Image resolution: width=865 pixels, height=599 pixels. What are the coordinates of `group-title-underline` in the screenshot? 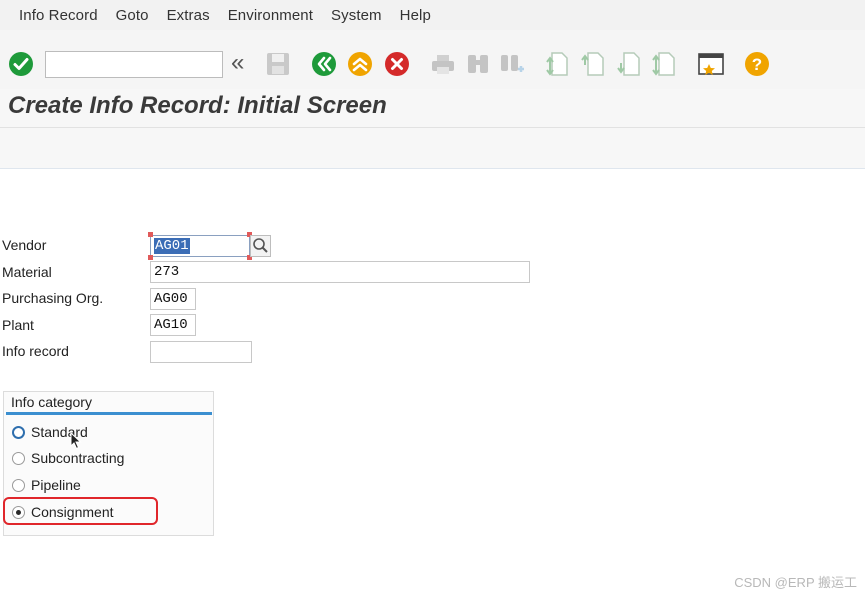 It's located at (109, 413).